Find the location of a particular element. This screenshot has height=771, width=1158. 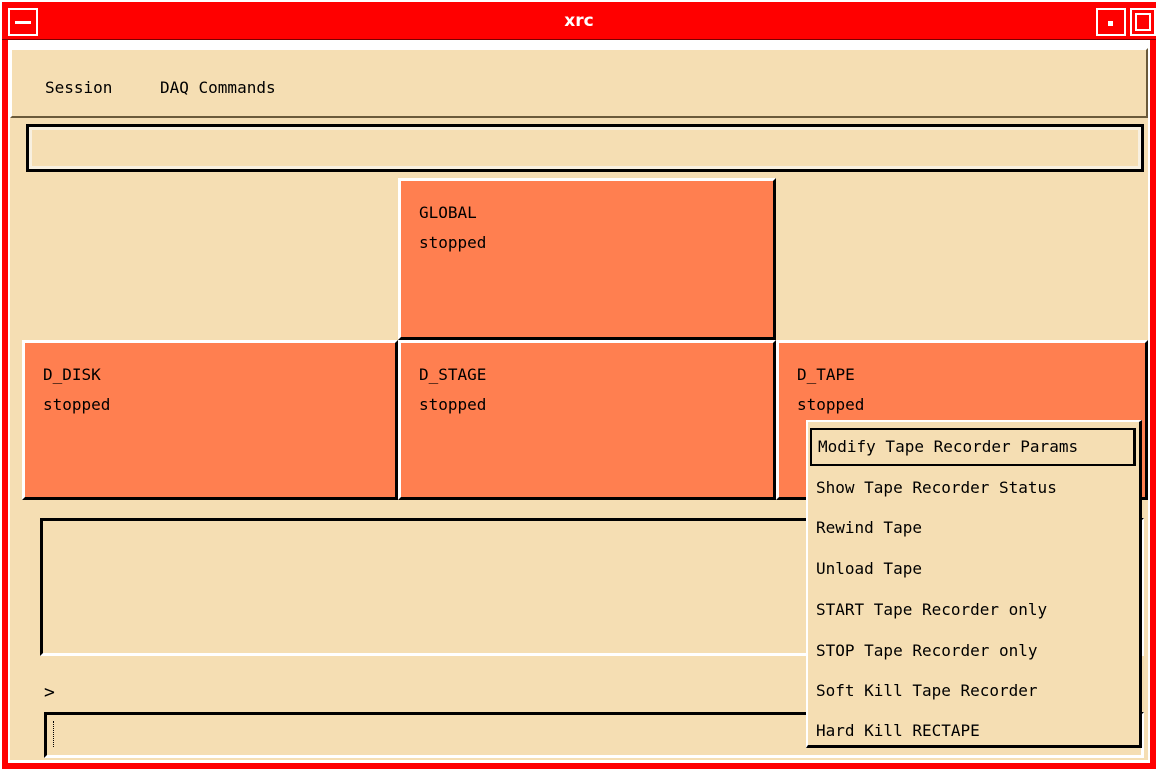

tile-global: GLOBAL stopped is located at coordinates (587, 259).